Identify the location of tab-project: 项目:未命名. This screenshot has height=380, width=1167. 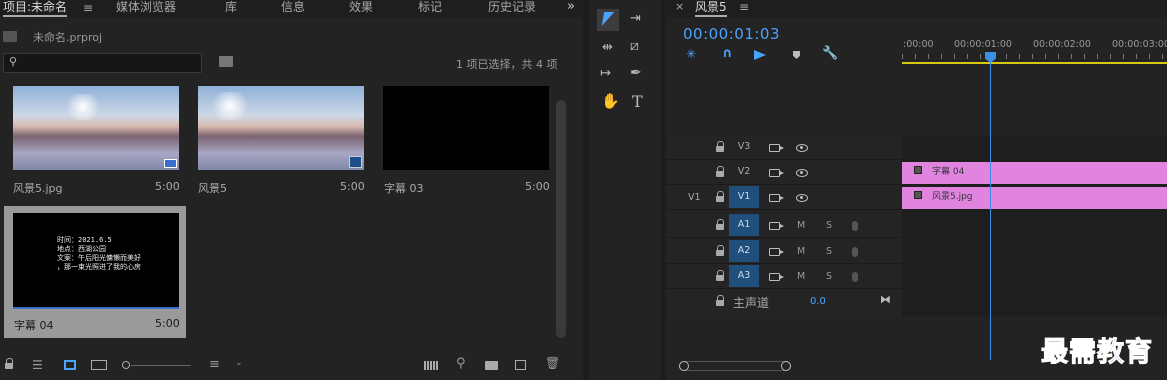
(35, 8).